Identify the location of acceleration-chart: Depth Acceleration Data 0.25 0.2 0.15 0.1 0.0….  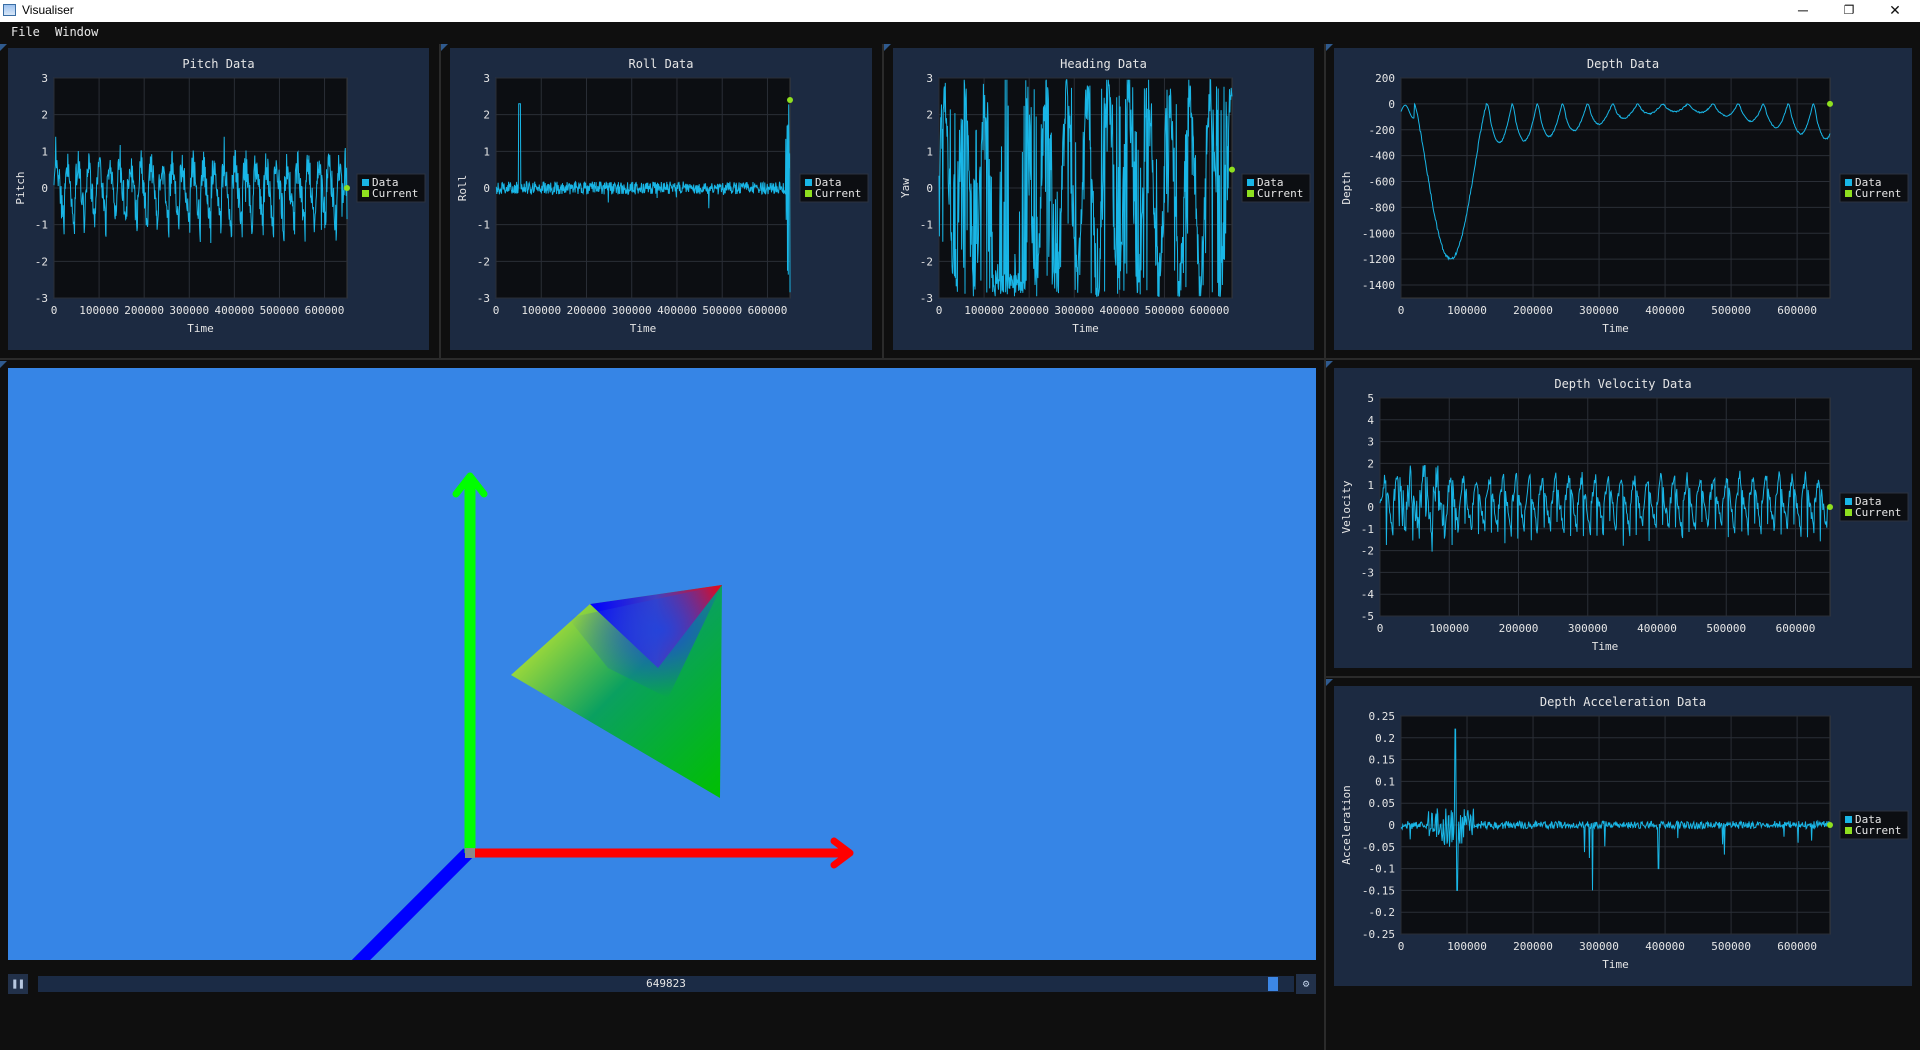
(1624, 833).